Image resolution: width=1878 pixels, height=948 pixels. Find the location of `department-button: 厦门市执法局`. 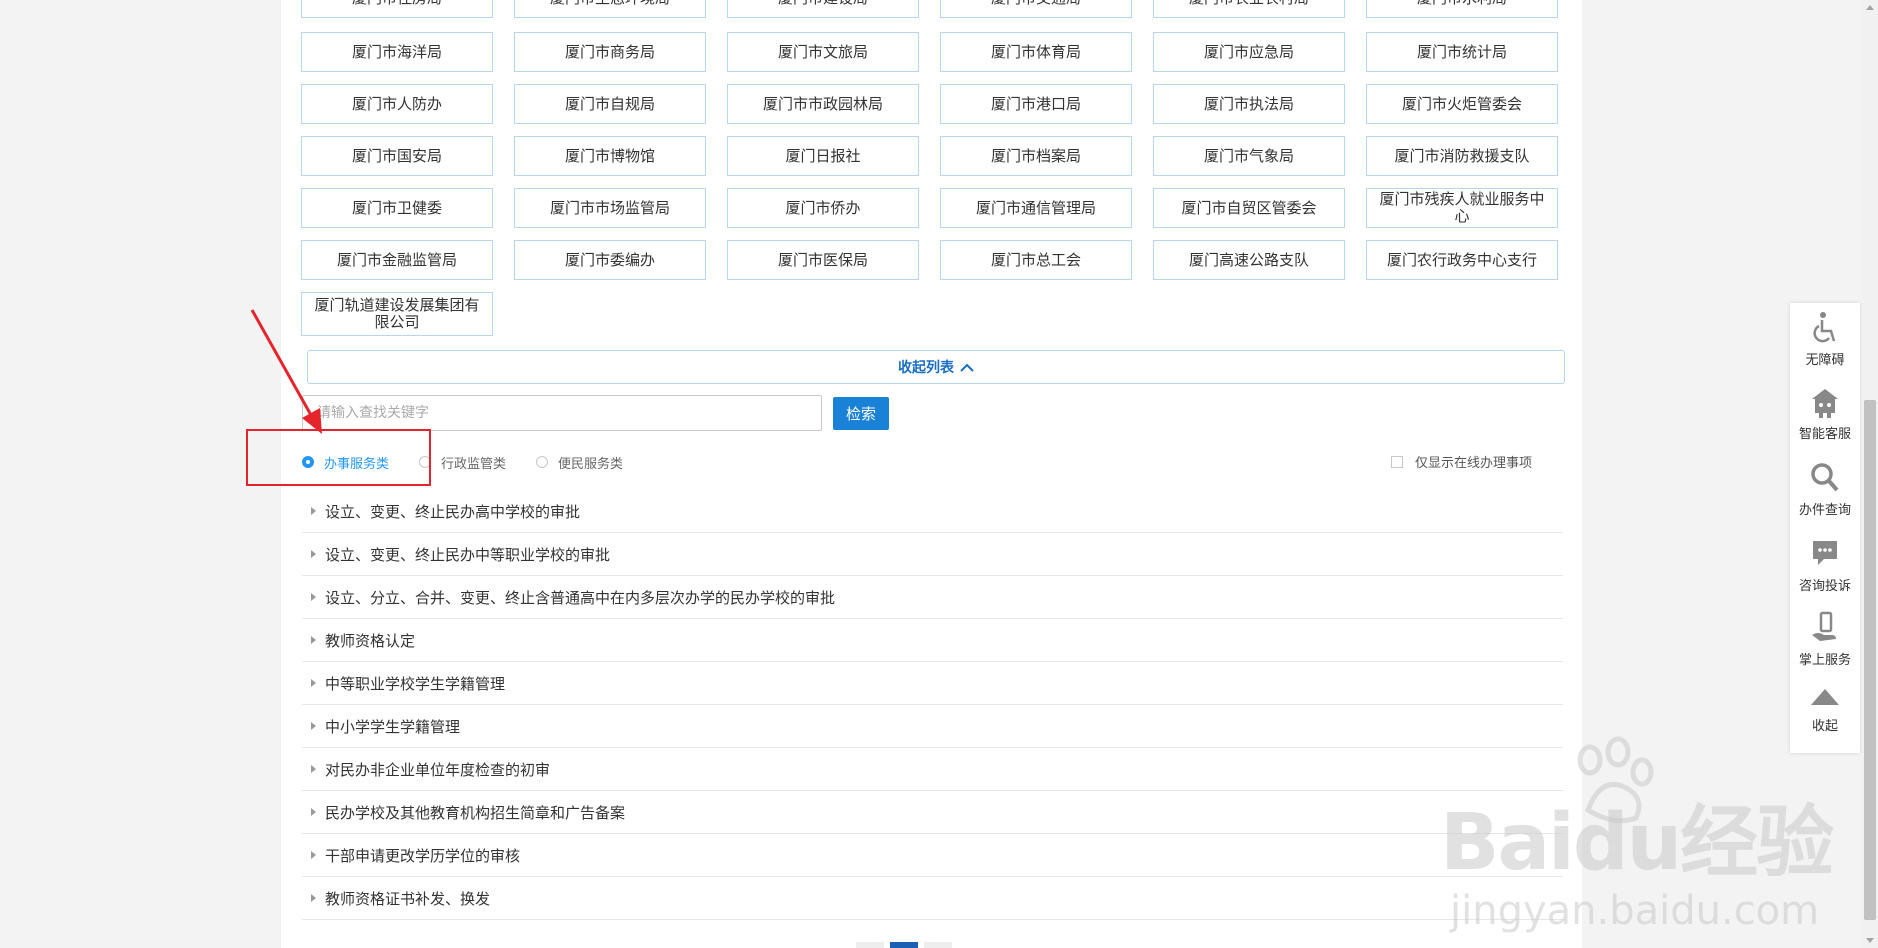

department-button: 厦门市执法局 is located at coordinates (1249, 104).